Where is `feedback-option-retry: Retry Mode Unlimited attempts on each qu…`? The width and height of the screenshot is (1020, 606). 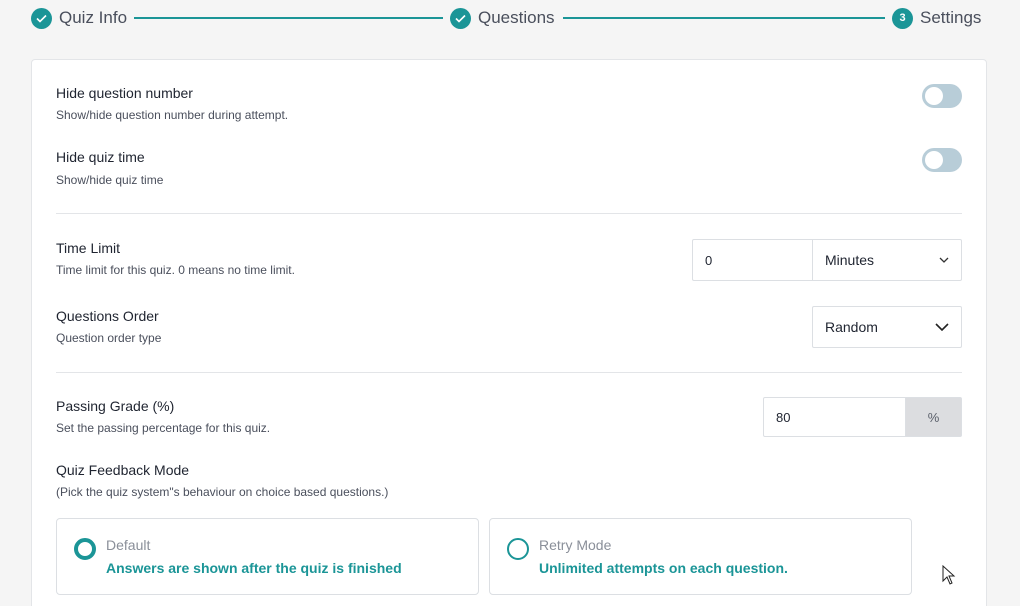
feedback-option-retry: Retry Mode Unlimited attempts on each qu… is located at coordinates (700, 556).